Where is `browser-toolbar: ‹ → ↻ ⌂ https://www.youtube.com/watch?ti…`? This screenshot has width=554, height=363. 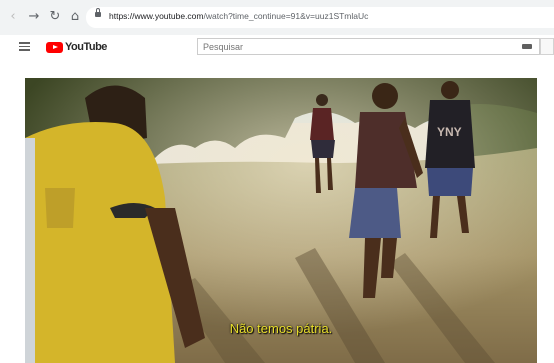
browser-toolbar: ‹ → ↻ ⌂ https://www.youtube.com/watch?ti… is located at coordinates (277, 17).